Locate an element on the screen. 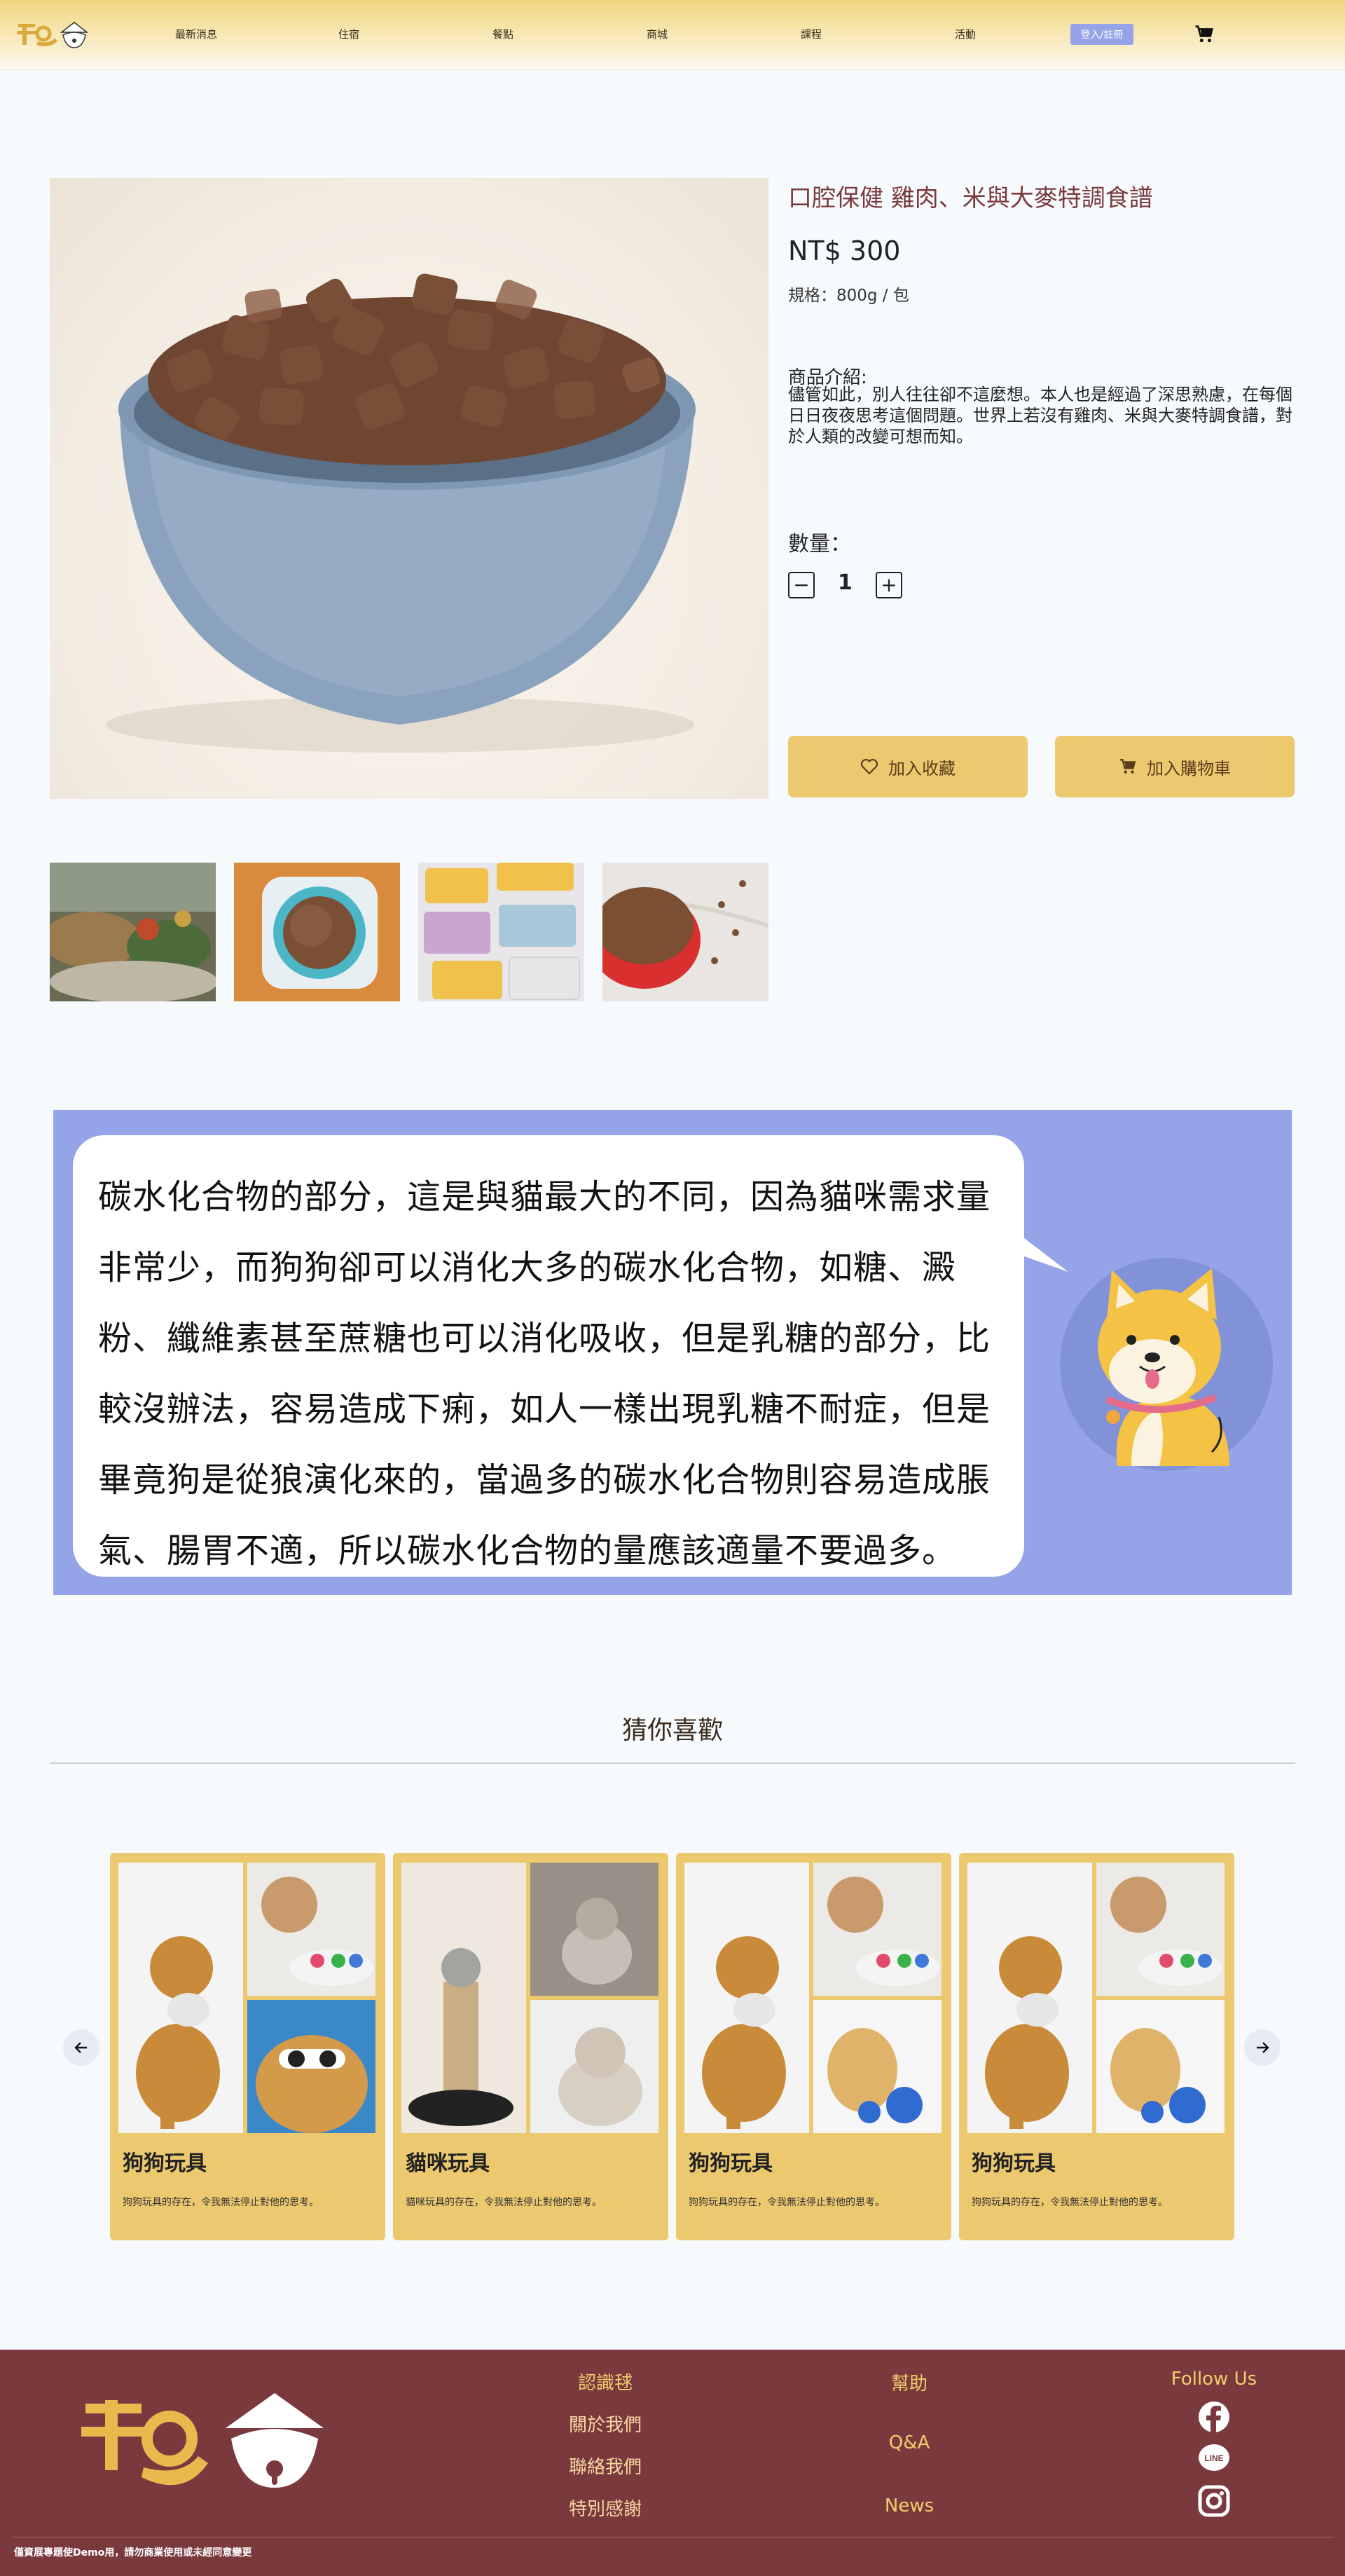 This screenshot has height=2576, width=1345. svg-text: LINE is located at coordinates (1213, 2458).